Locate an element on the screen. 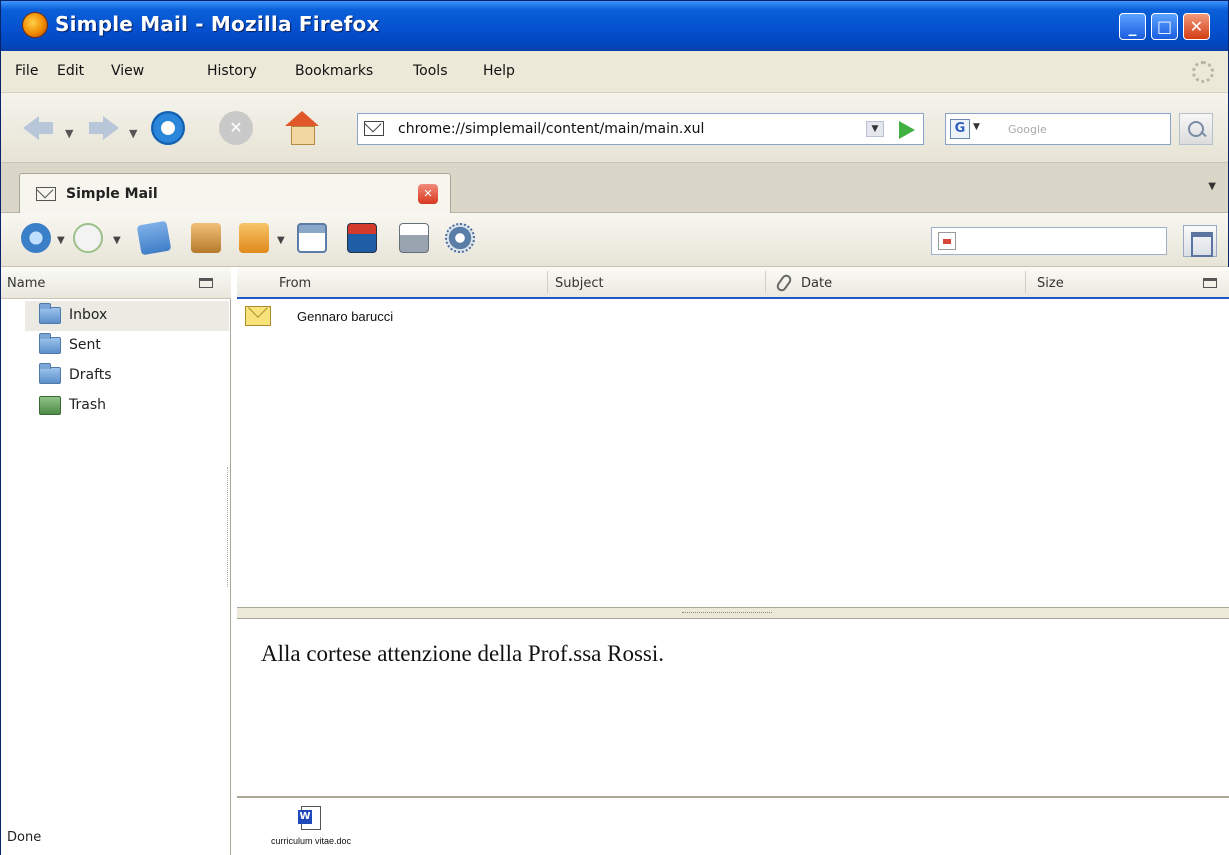 The height and width of the screenshot is (855, 1229). attachment-name: curriculum vitae.doc is located at coordinates (311, 841).